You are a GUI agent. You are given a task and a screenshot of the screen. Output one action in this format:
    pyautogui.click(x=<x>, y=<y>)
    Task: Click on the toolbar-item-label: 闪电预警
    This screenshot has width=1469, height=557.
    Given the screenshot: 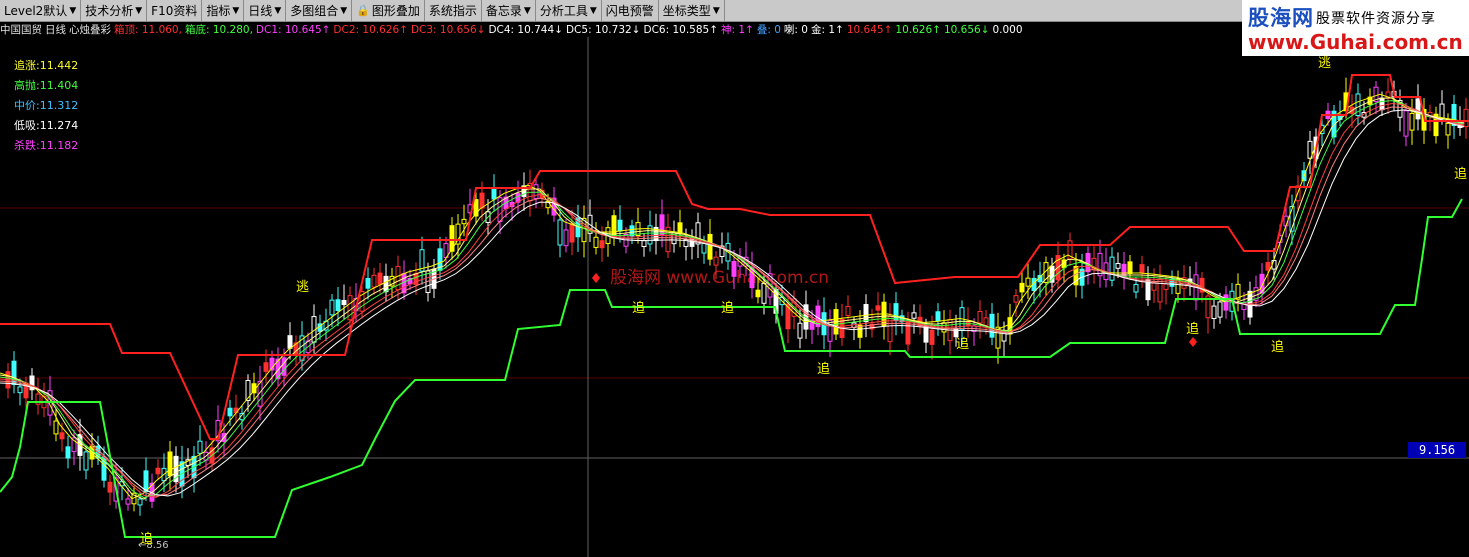 What is the action you would take?
    pyautogui.click(x=629, y=11)
    